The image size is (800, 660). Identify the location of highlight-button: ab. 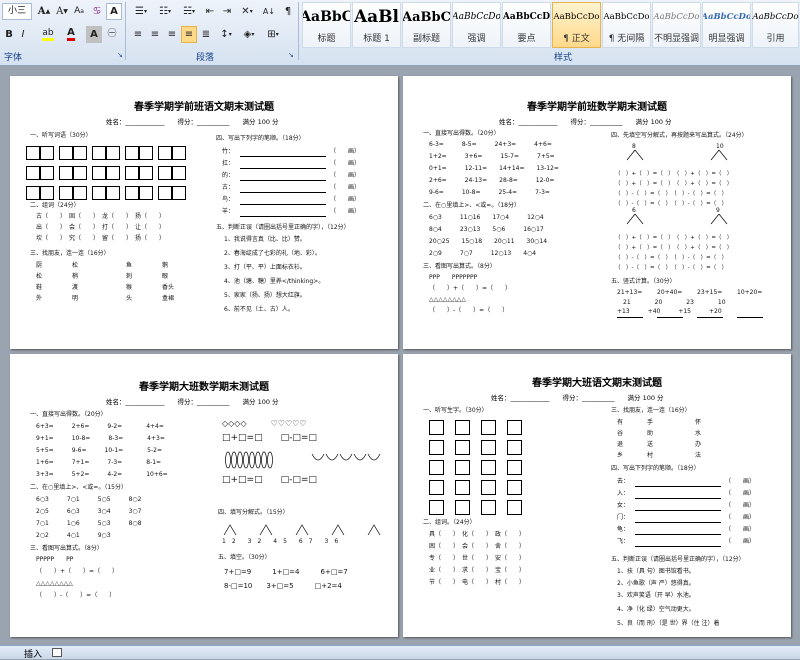
(48, 34).